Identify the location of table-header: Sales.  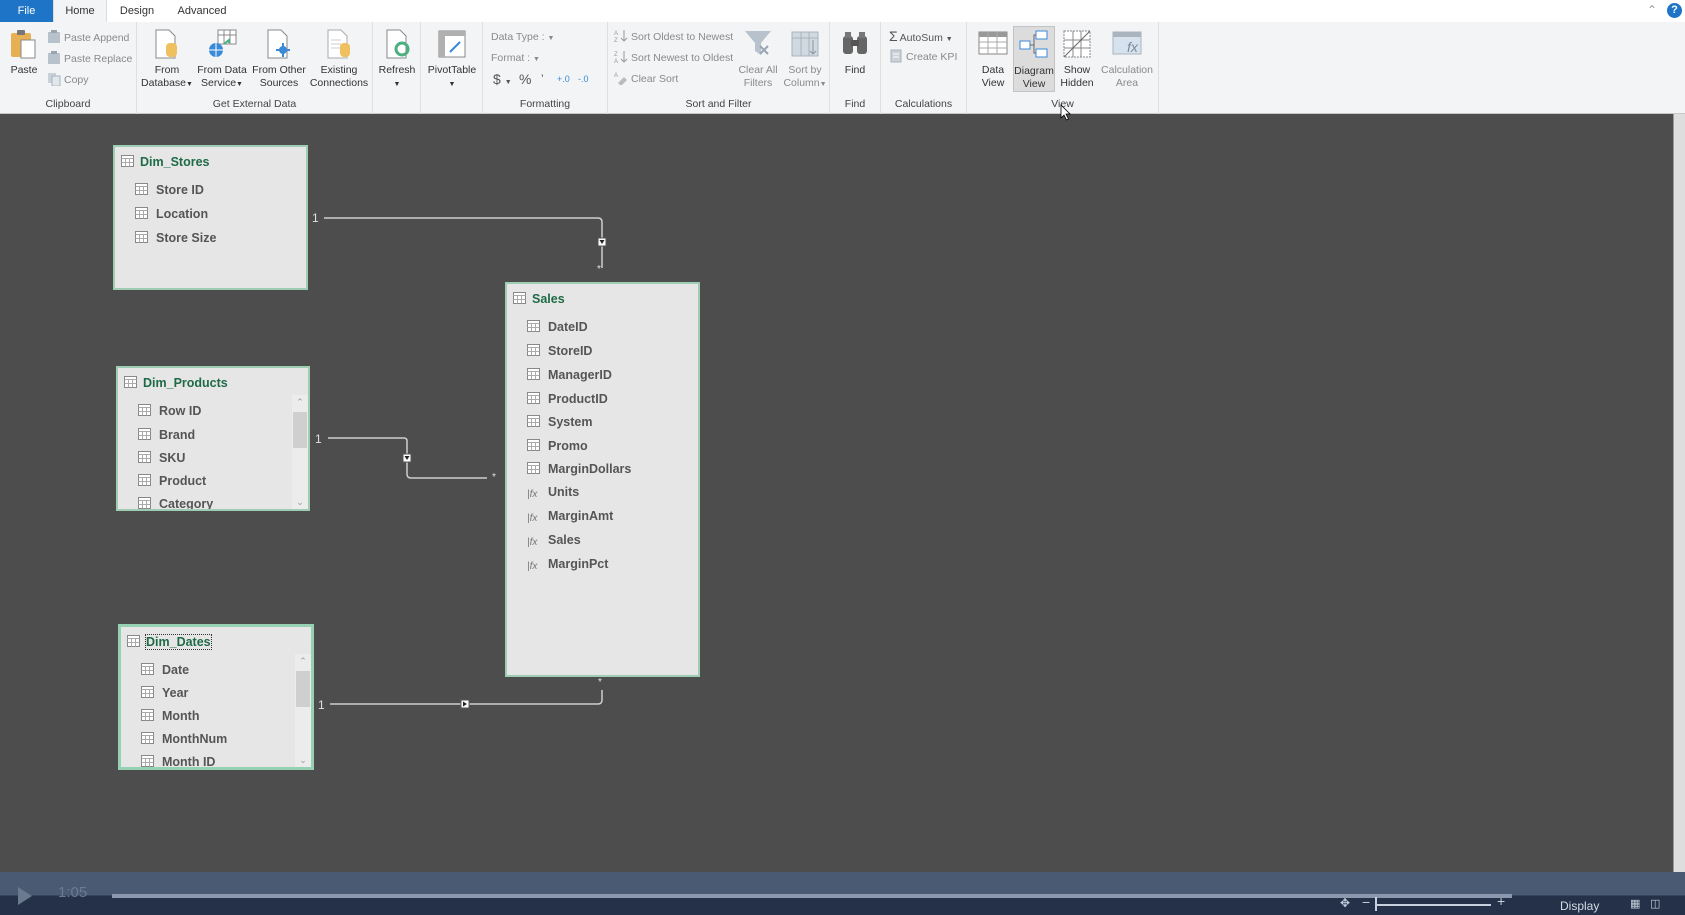
(539, 300).